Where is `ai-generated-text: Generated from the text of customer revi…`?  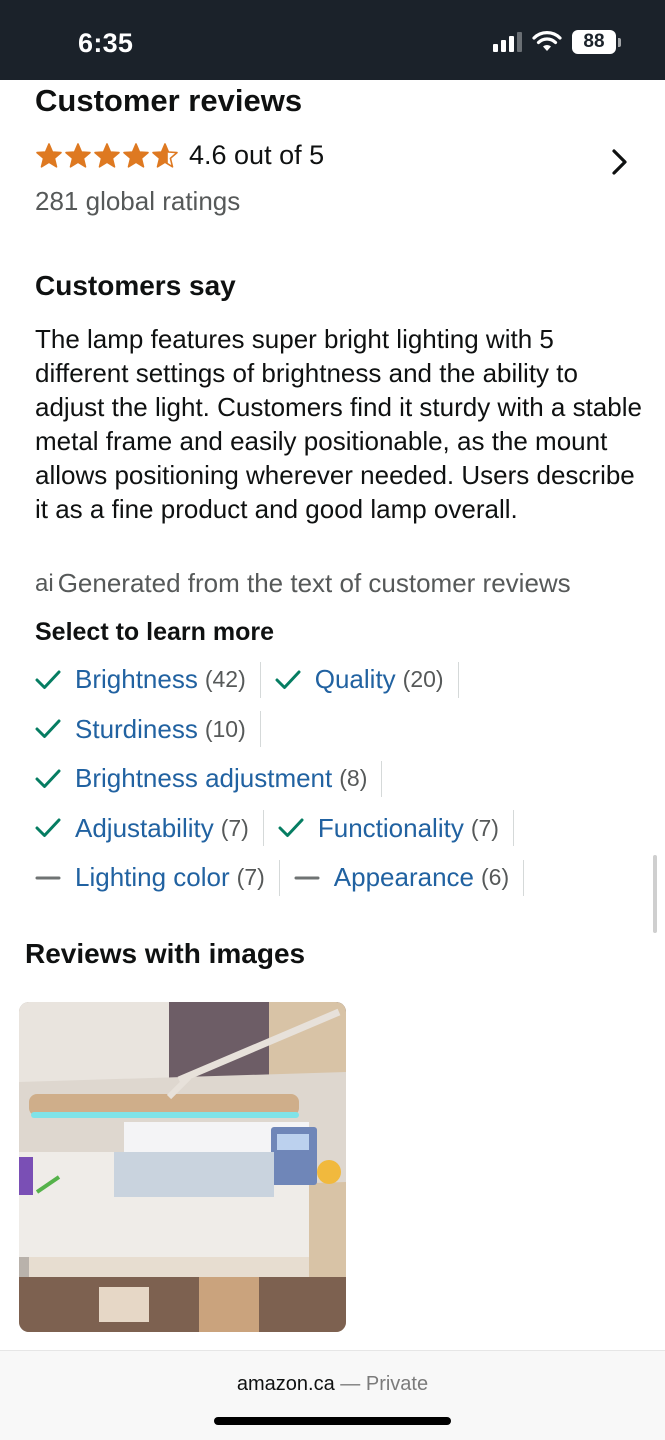
ai-generated-text: Generated from the text of customer revi… is located at coordinates (314, 583).